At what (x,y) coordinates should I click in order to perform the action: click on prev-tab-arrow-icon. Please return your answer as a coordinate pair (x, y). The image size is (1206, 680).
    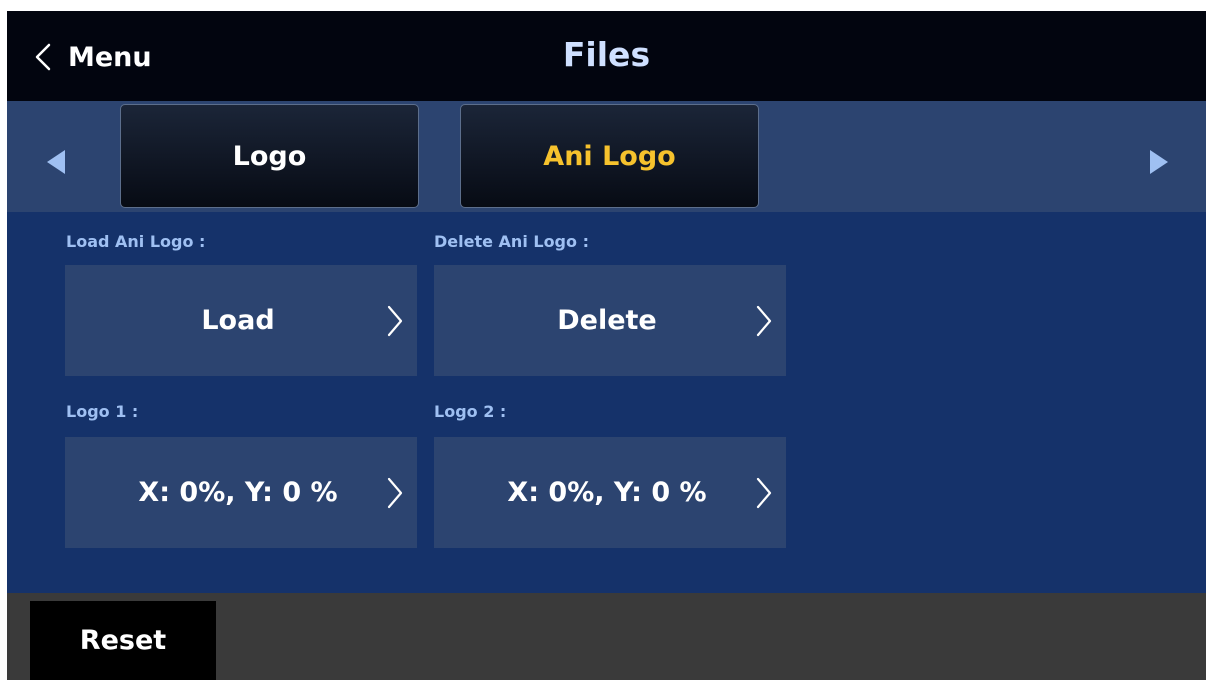
    Looking at the image, I should click on (56, 162).